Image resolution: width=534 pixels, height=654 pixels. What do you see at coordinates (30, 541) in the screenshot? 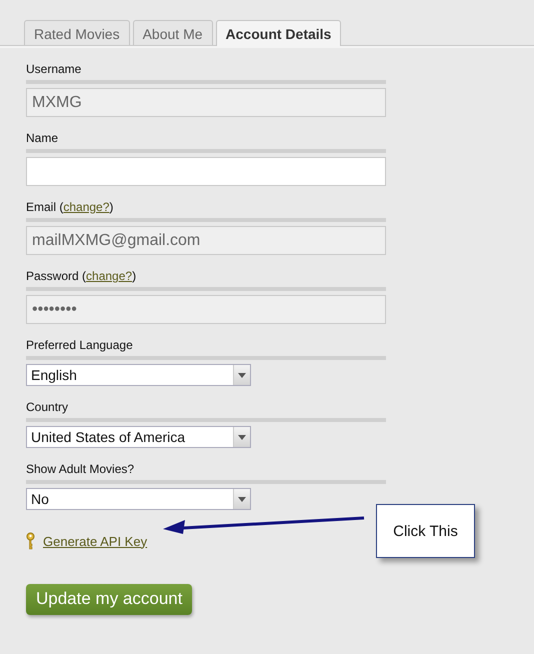
I see `key-icon` at bounding box center [30, 541].